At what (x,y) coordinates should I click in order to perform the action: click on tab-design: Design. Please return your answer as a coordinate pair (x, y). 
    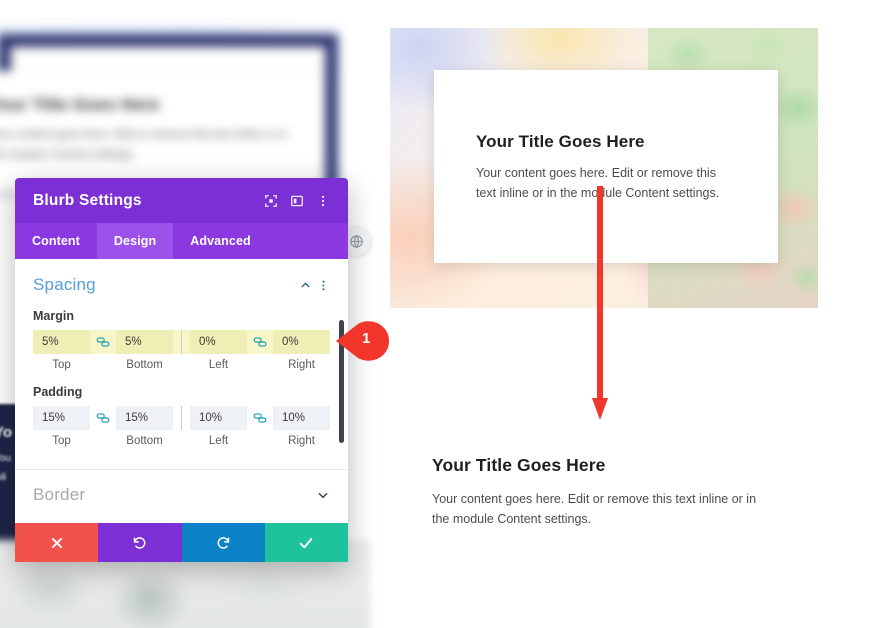
    Looking at the image, I should click on (135, 241).